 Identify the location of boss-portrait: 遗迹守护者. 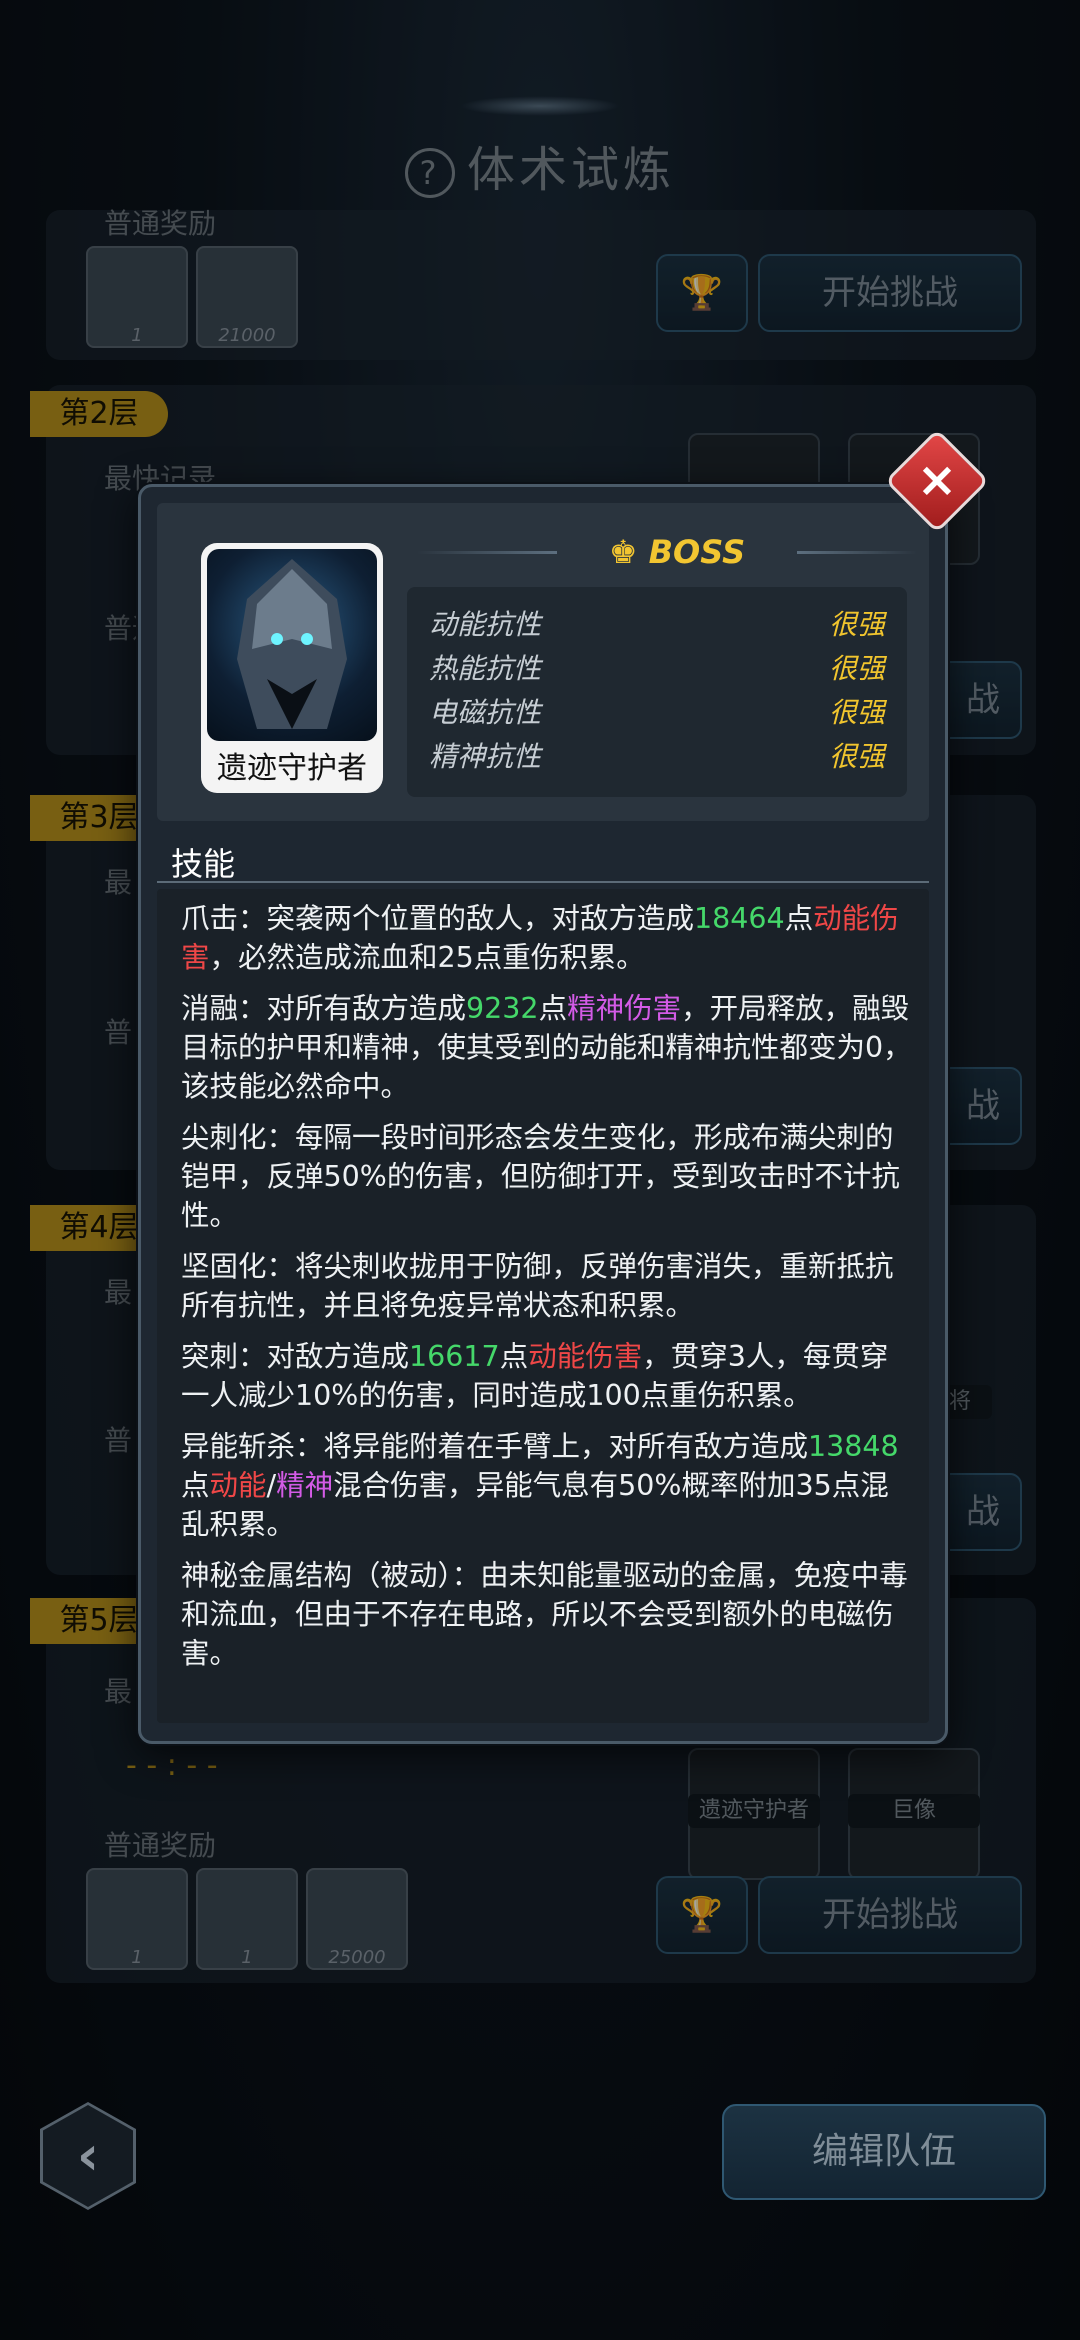
(292, 668).